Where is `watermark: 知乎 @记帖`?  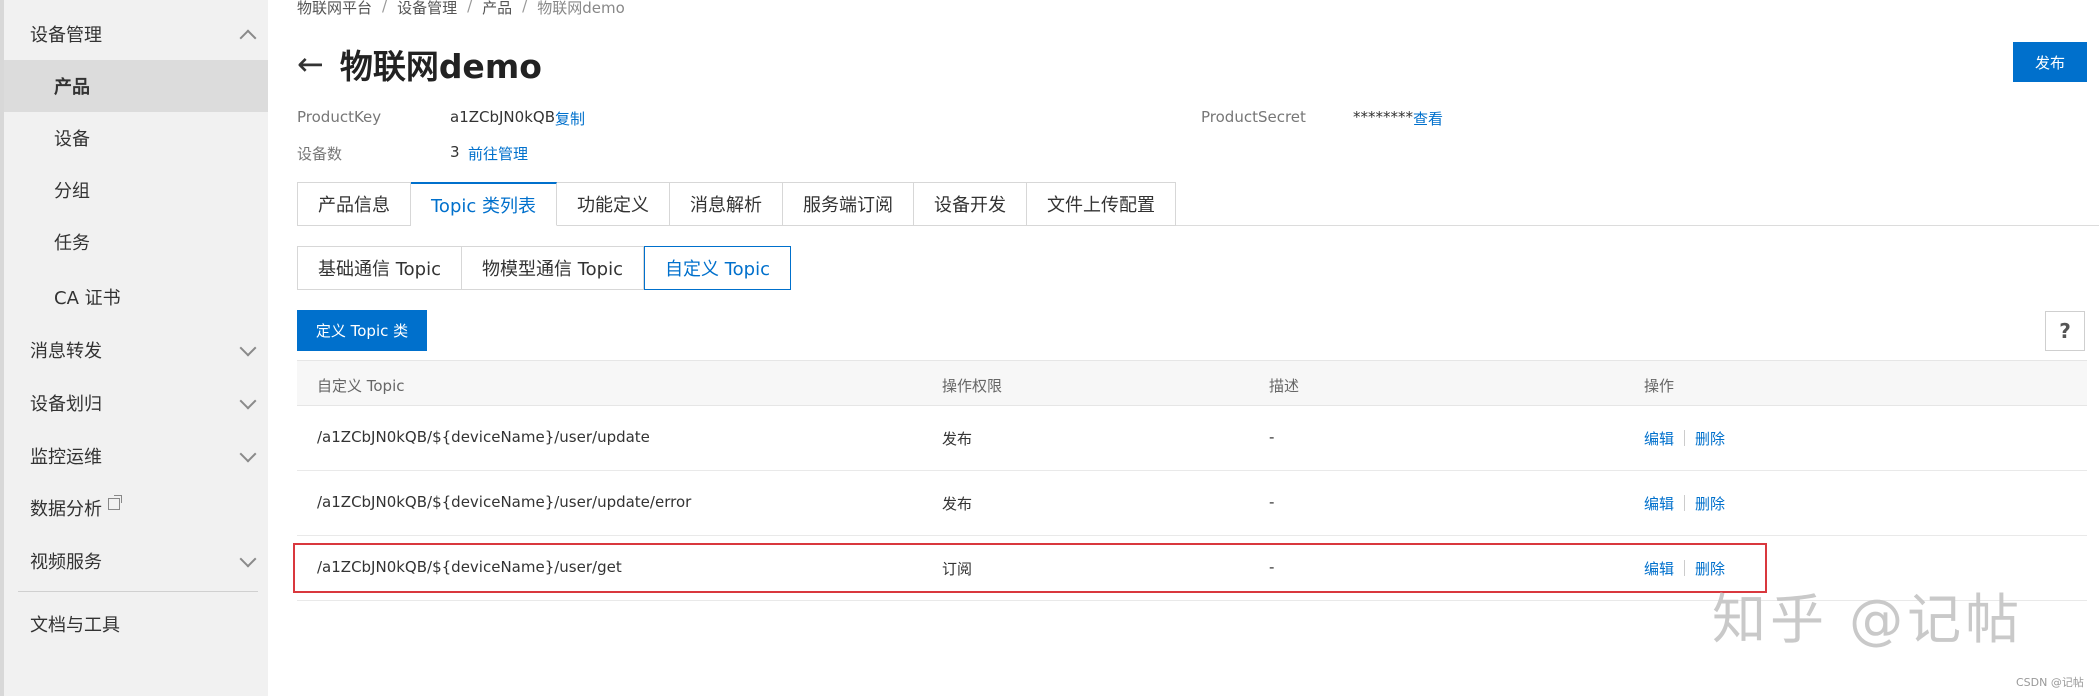
watermark: 知乎 @记帖 is located at coordinates (1868, 619).